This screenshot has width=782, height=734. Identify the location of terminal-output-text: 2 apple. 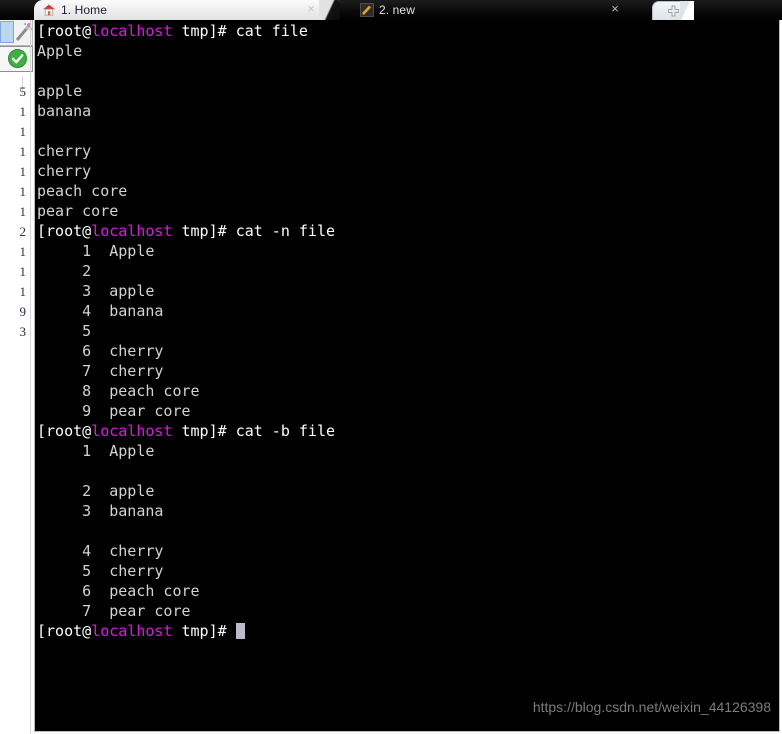
(96, 491).